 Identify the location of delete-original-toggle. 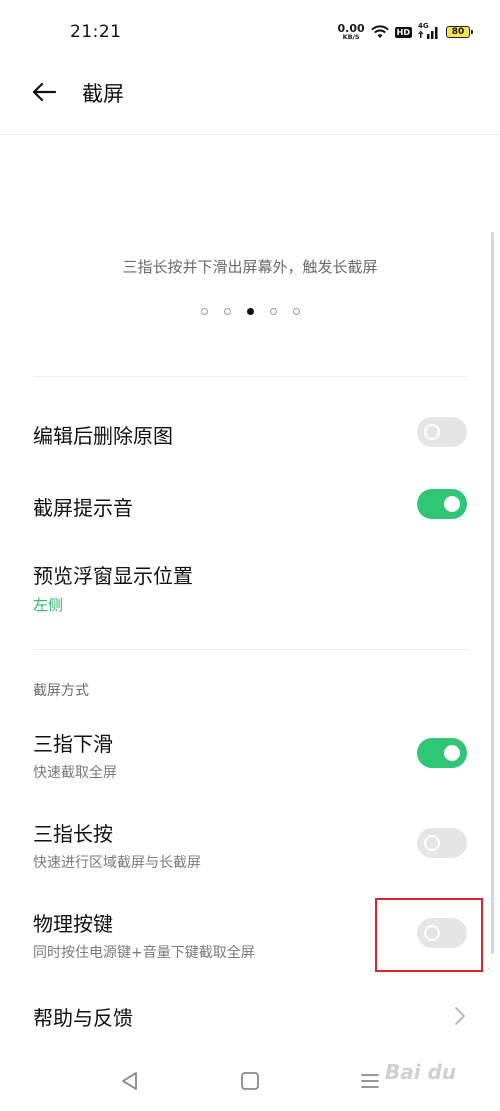
(442, 432).